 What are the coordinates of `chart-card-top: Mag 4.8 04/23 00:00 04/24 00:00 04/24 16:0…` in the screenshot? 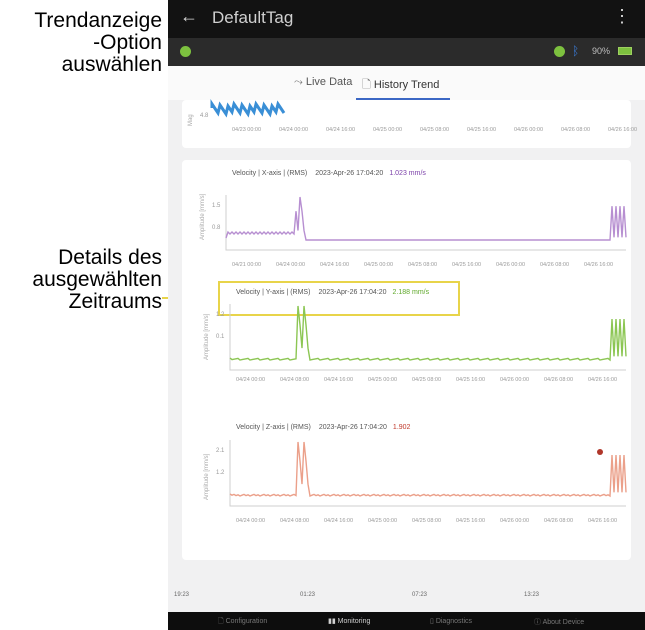 It's located at (409, 123).